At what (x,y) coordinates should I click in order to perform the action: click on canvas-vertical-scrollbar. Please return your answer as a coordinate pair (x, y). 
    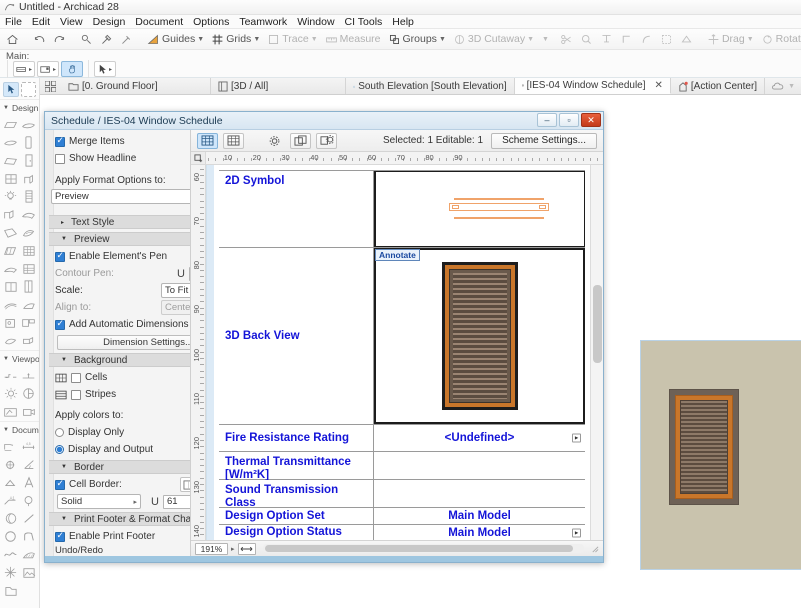
    Looking at the image, I should click on (596, 352).